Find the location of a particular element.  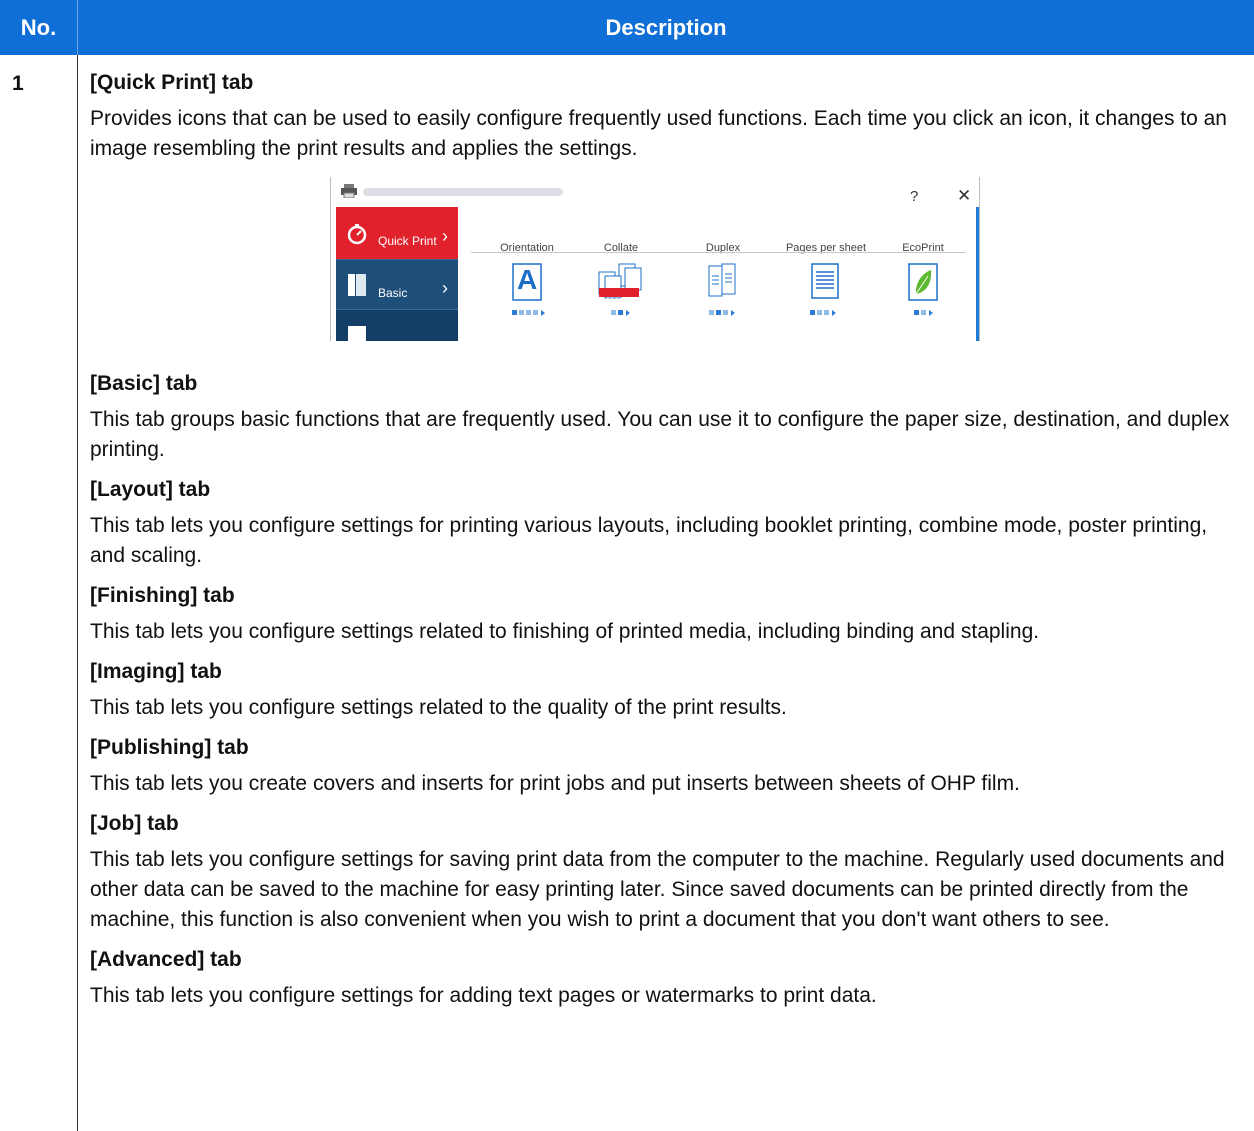

indicator-duplex is located at coordinates (722, 313).